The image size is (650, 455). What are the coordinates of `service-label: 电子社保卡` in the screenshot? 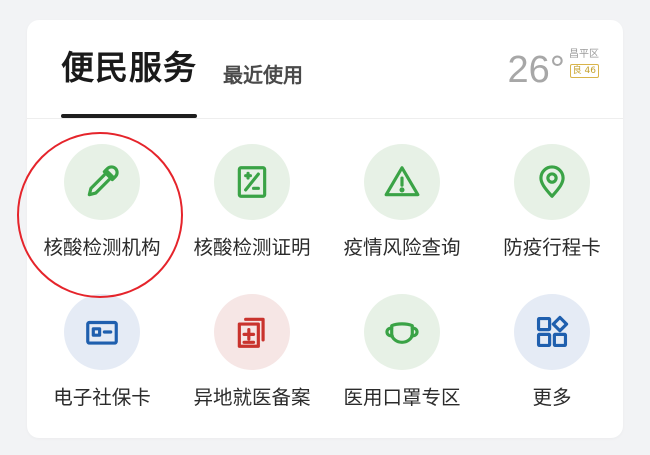 It's located at (102, 397).